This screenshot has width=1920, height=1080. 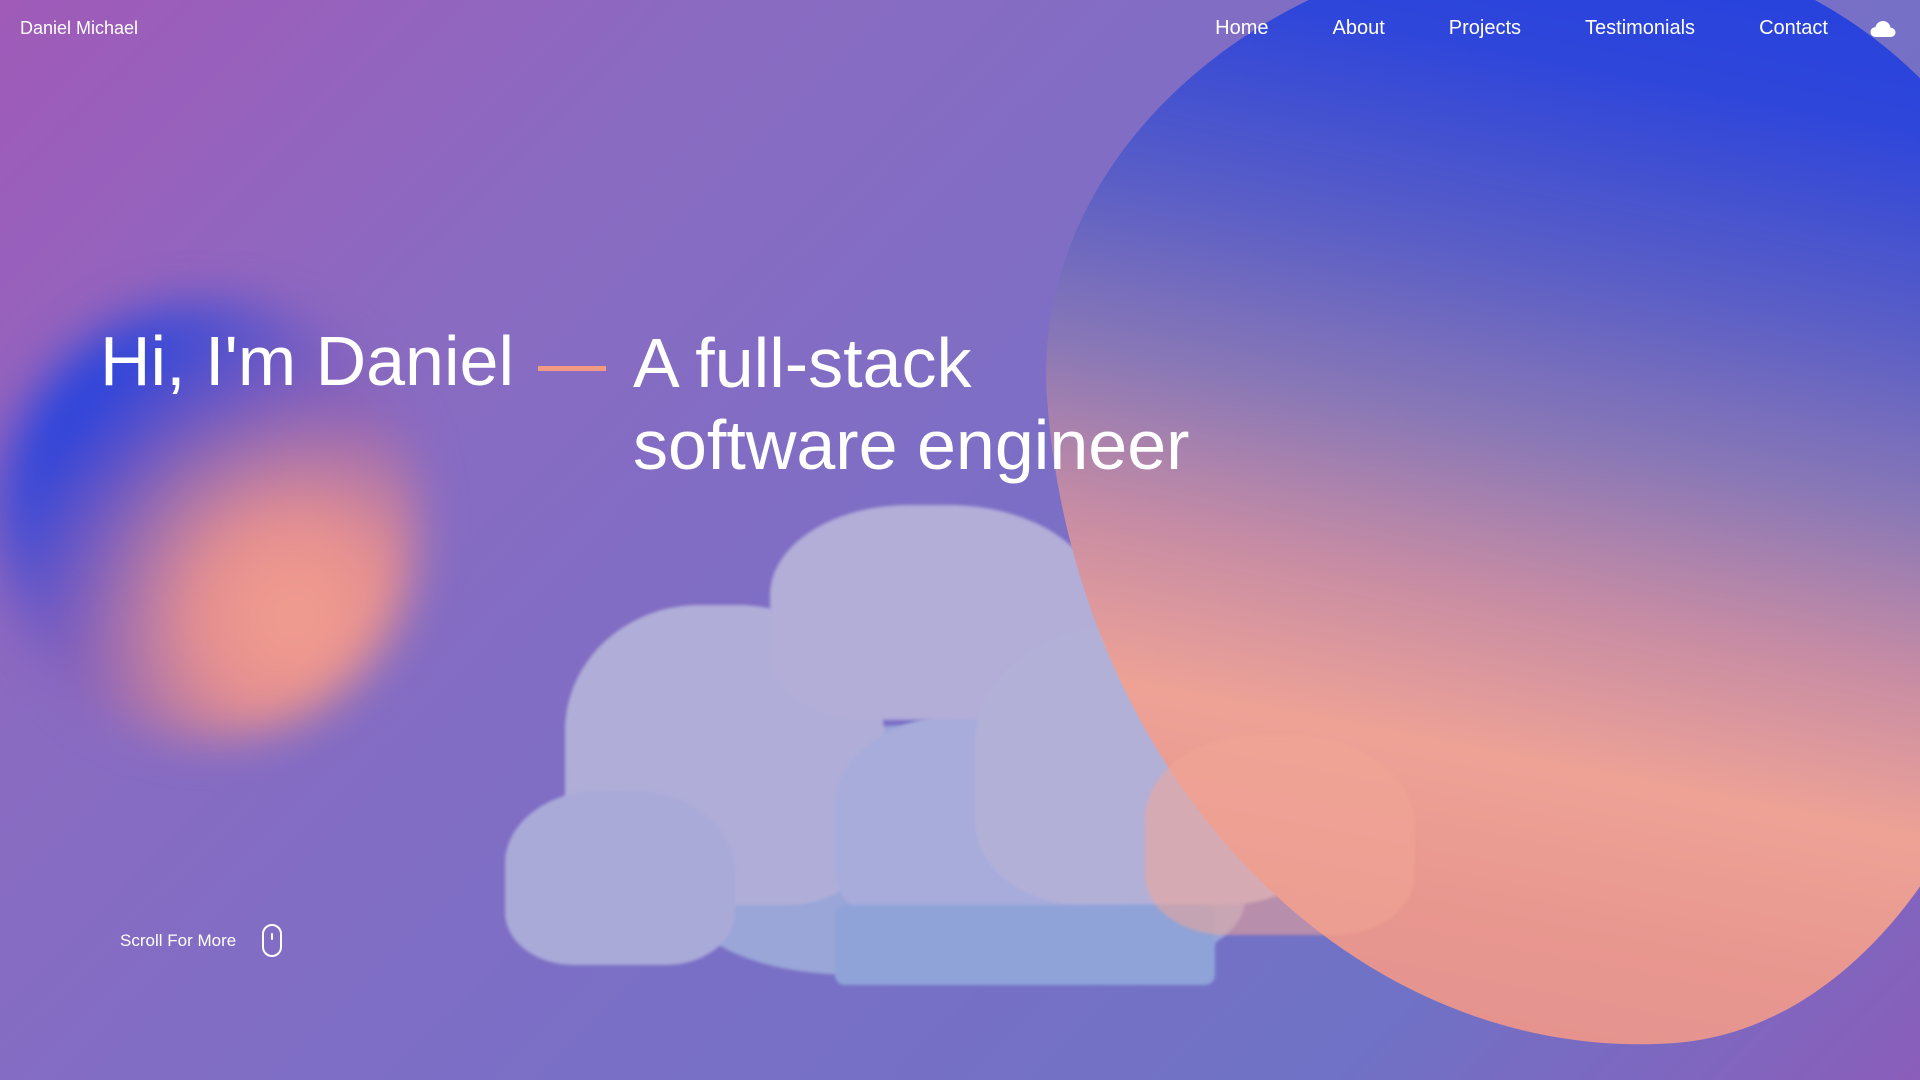 I want to click on scroll-hint-label: Scroll For More, so click(x=178, y=940).